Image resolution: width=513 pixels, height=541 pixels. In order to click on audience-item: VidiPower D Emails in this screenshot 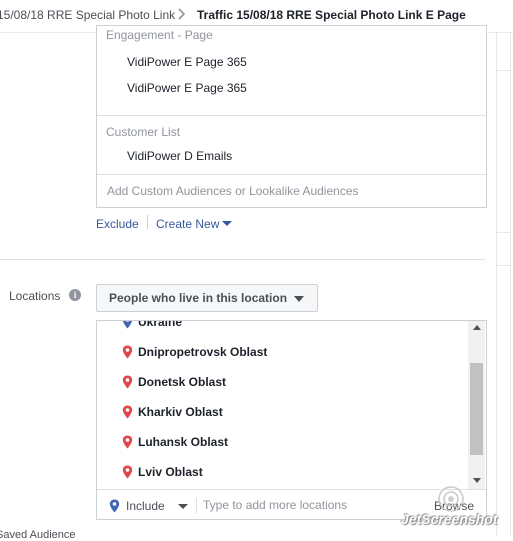, I will do `click(179, 156)`.